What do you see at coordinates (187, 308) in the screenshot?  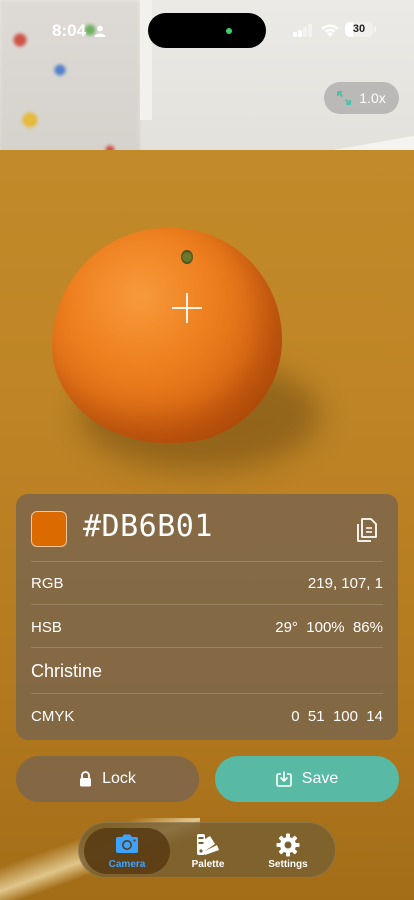 I see `crosshair-icon` at bounding box center [187, 308].